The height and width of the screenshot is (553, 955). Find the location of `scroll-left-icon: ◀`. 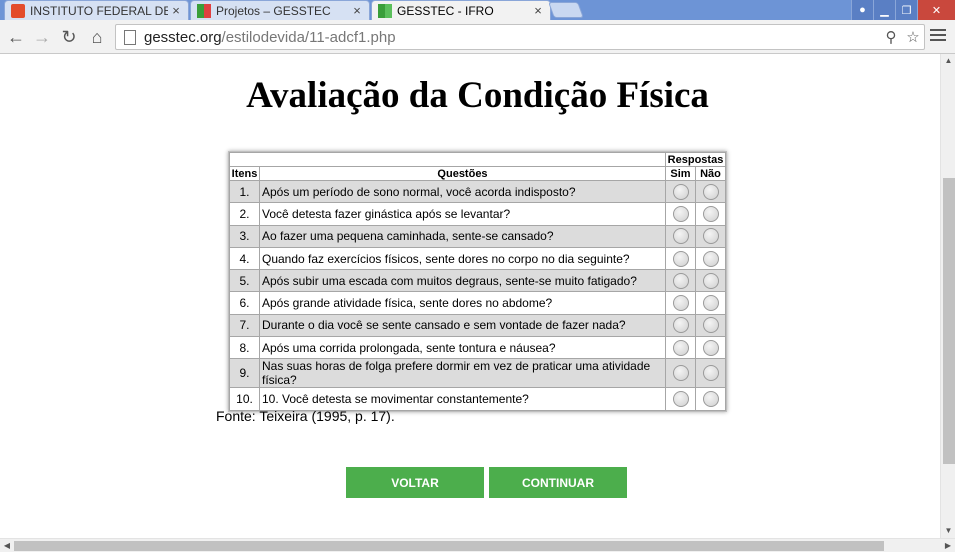

scroll-left-icon: ◀ is located at coordinates (7, 546).